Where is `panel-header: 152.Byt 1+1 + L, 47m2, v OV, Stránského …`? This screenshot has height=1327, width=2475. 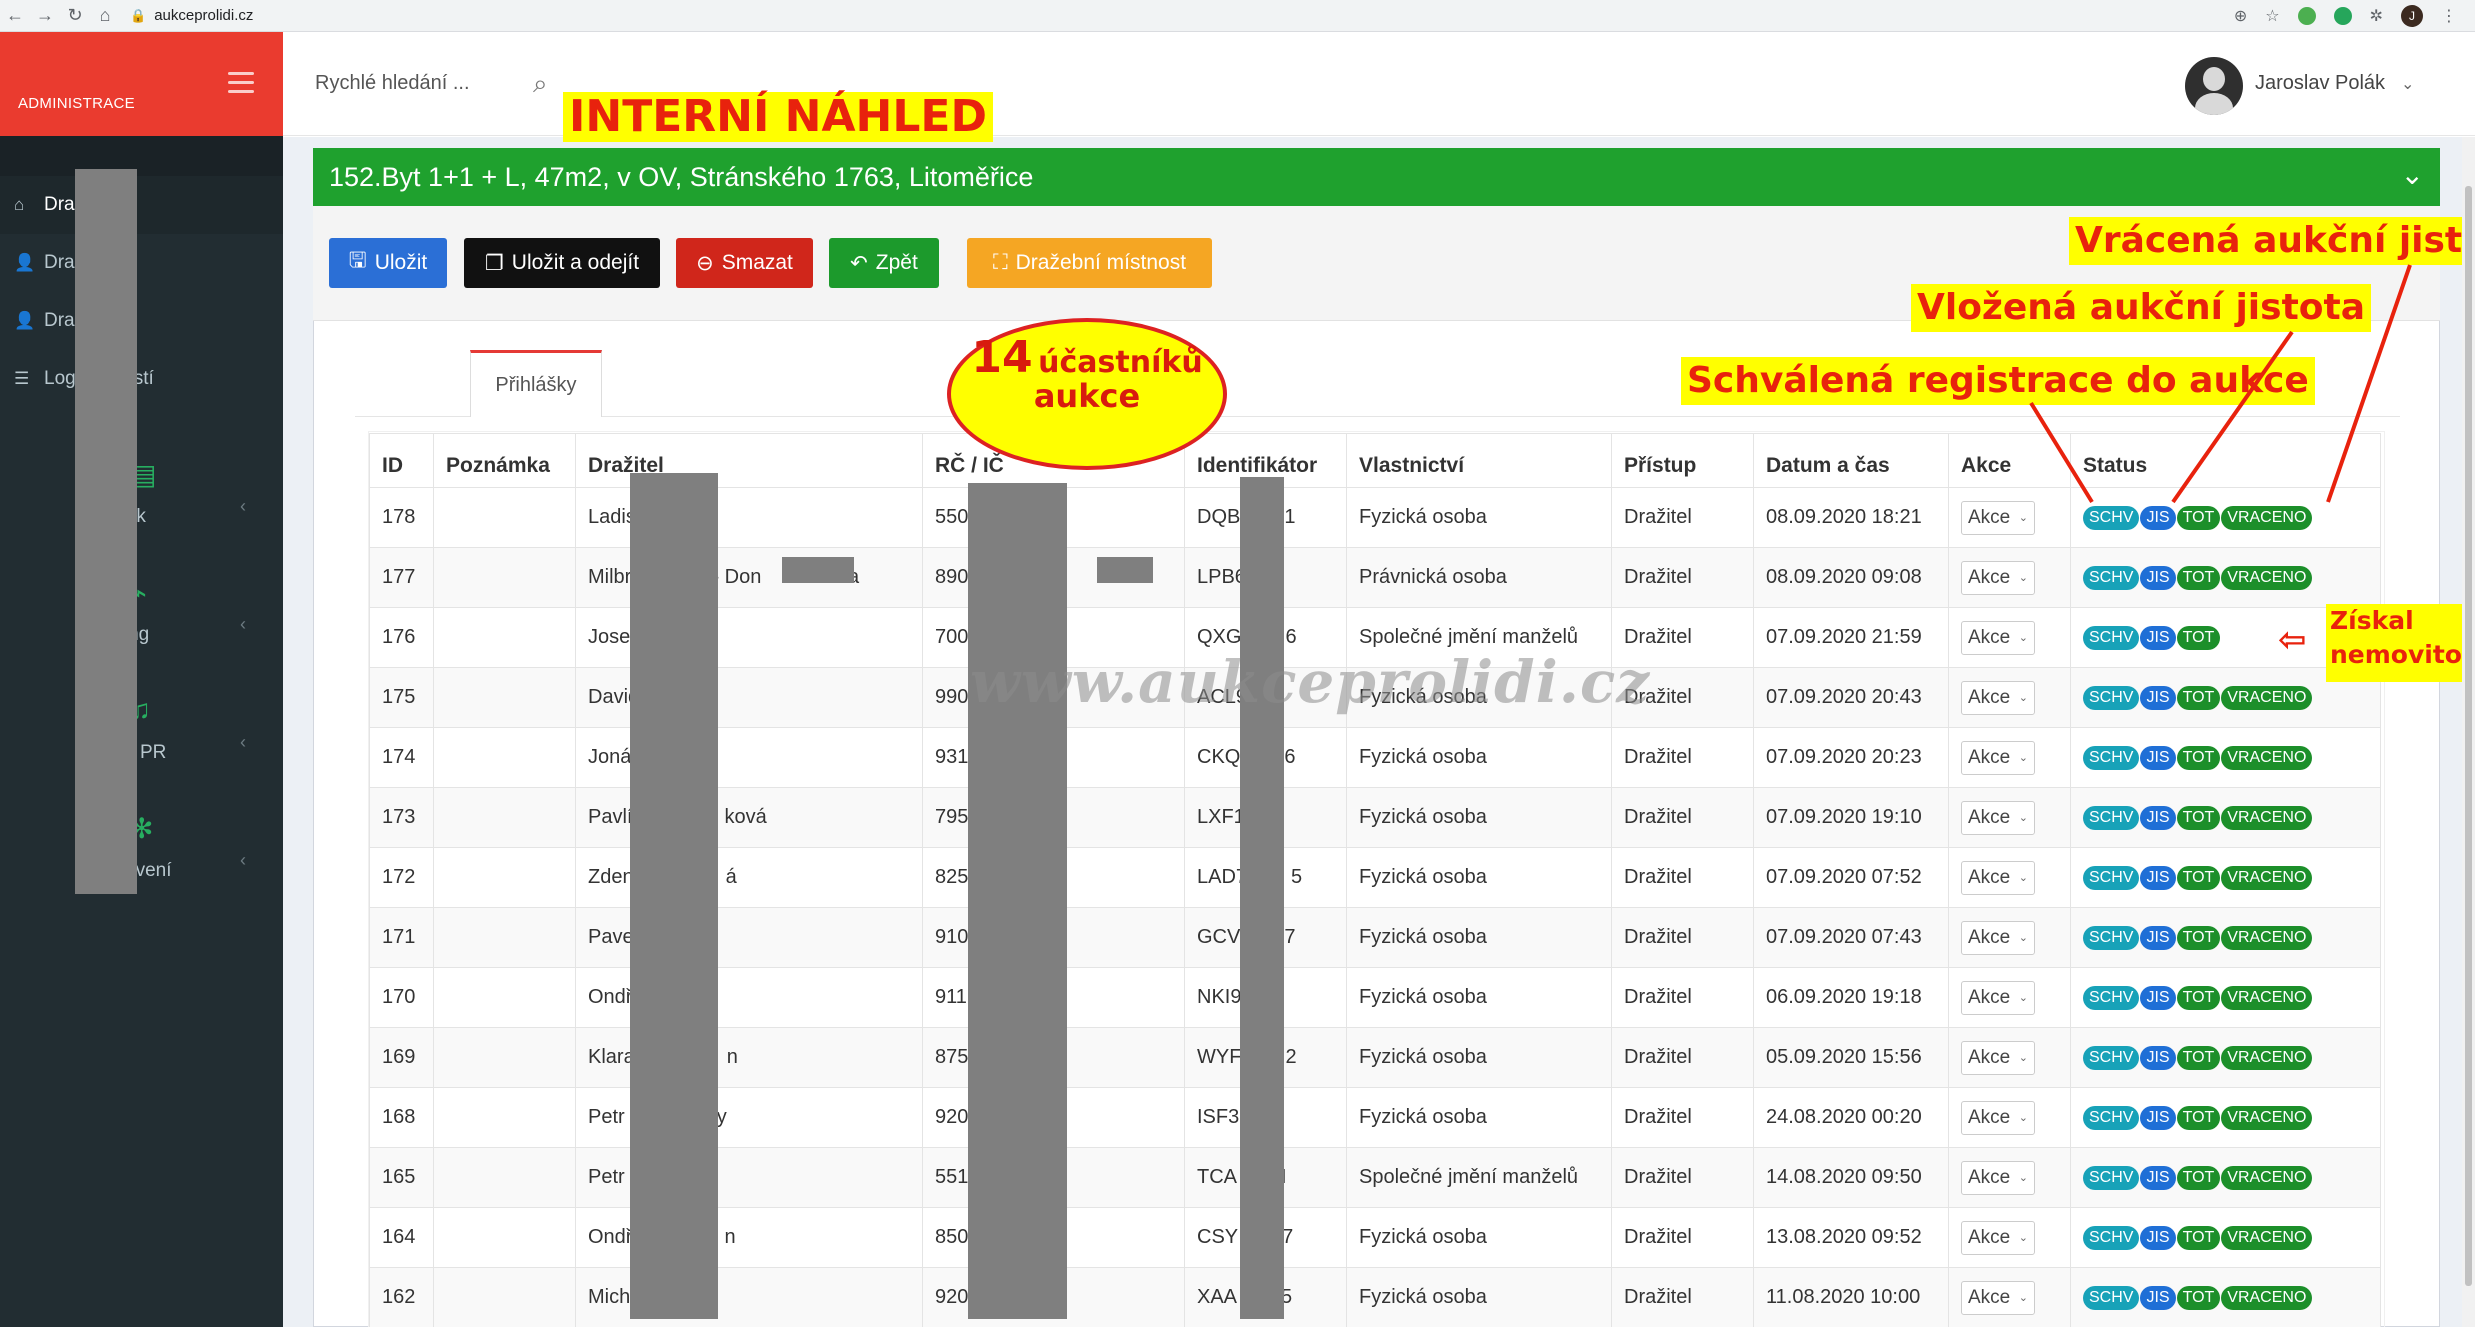 panel-header: 152.Byt 1+1 + L, 47m2, v OV, Stránského … is located at coordinates (1376, 177).